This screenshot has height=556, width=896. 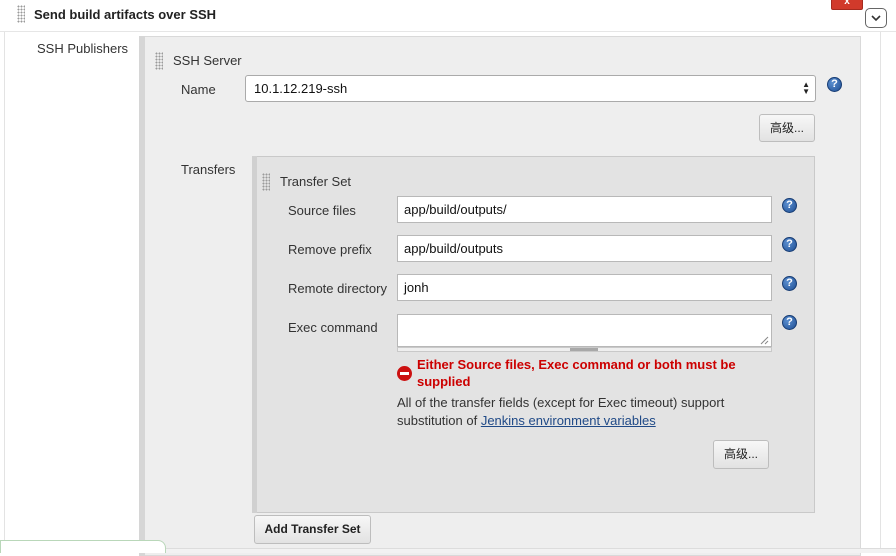 I want to click on bottom-left-tab, so click(x=83, y=546).